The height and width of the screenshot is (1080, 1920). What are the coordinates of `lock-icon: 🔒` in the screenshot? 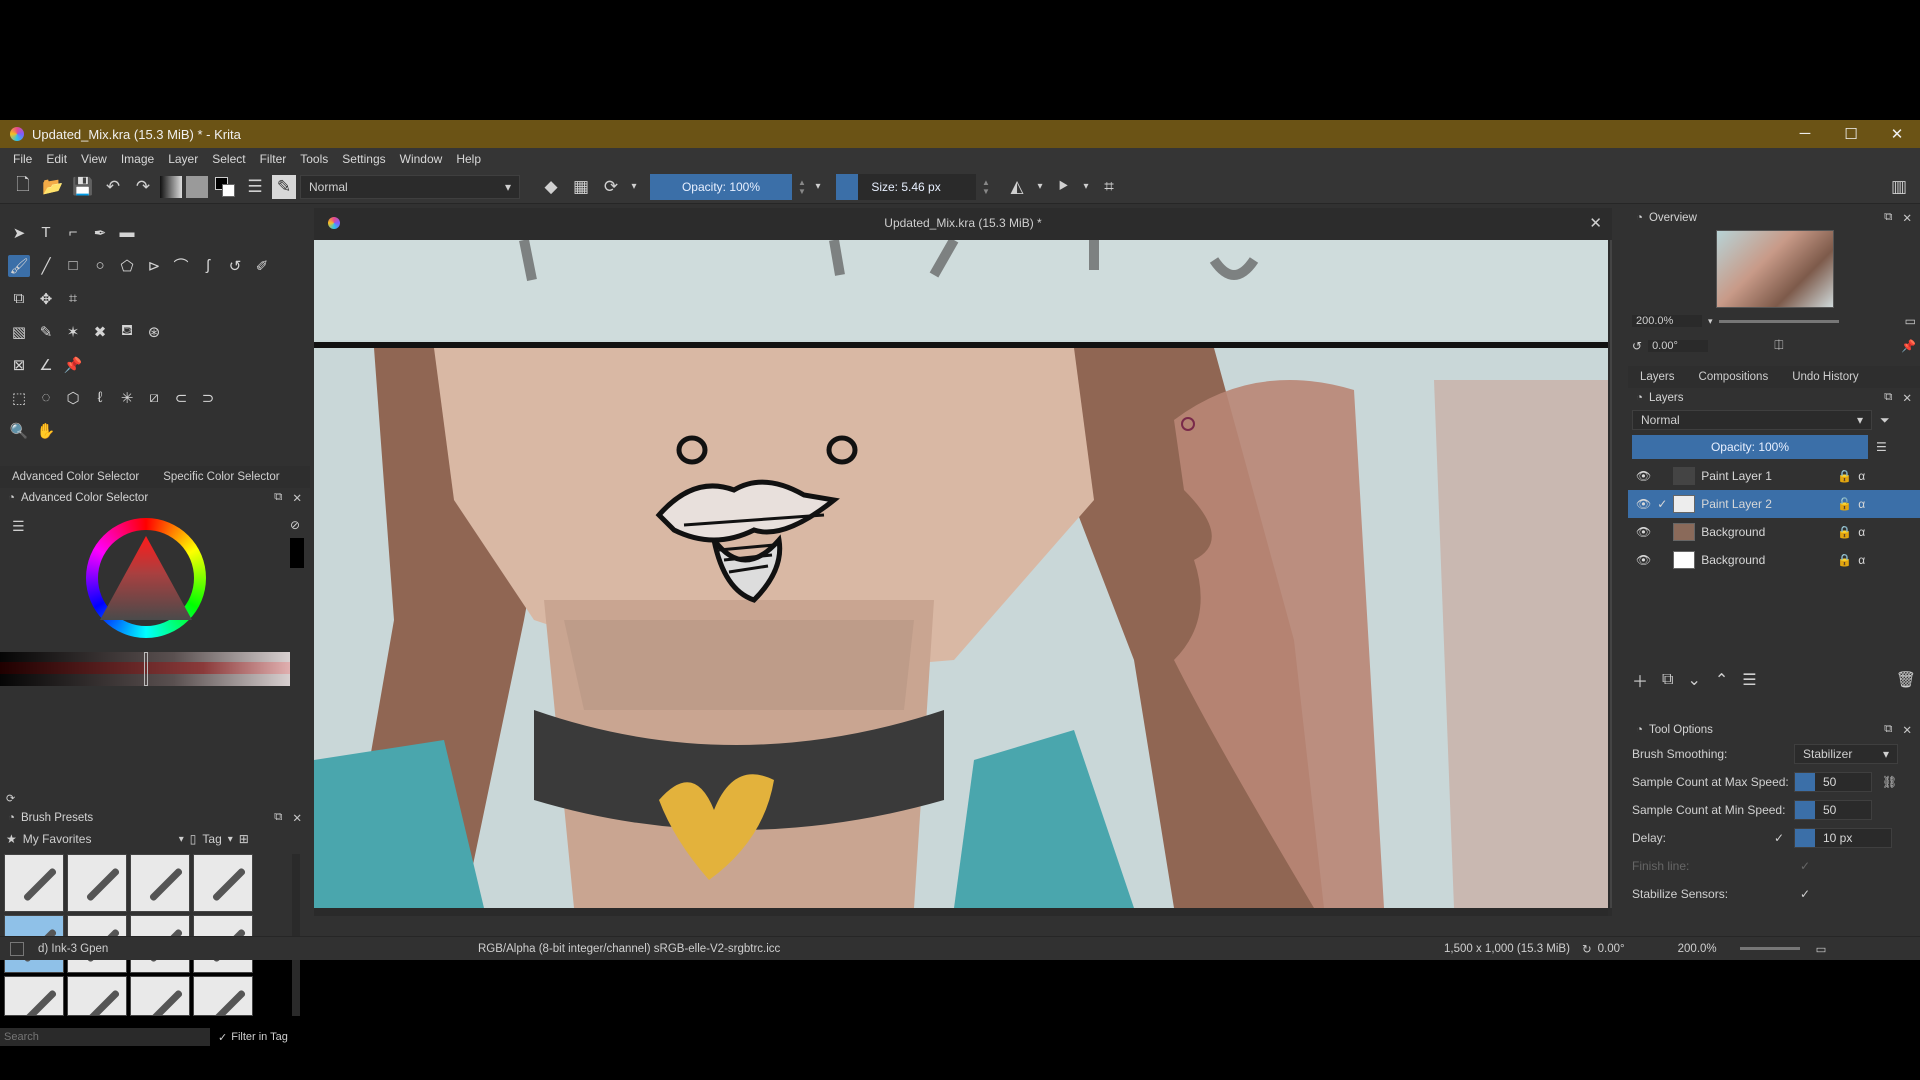 It's located at (1844, 476).